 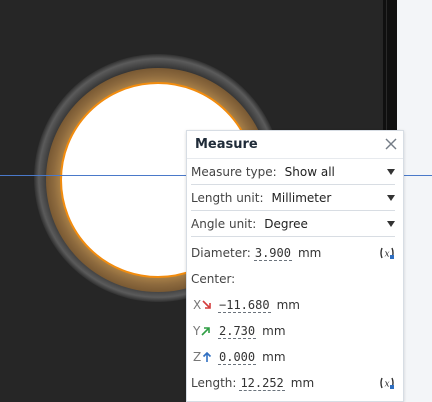 What do you see at coordinates (237, 331) in the screenshot?
I see `center-y-value: 2.730` at bounding box center [237, 331].